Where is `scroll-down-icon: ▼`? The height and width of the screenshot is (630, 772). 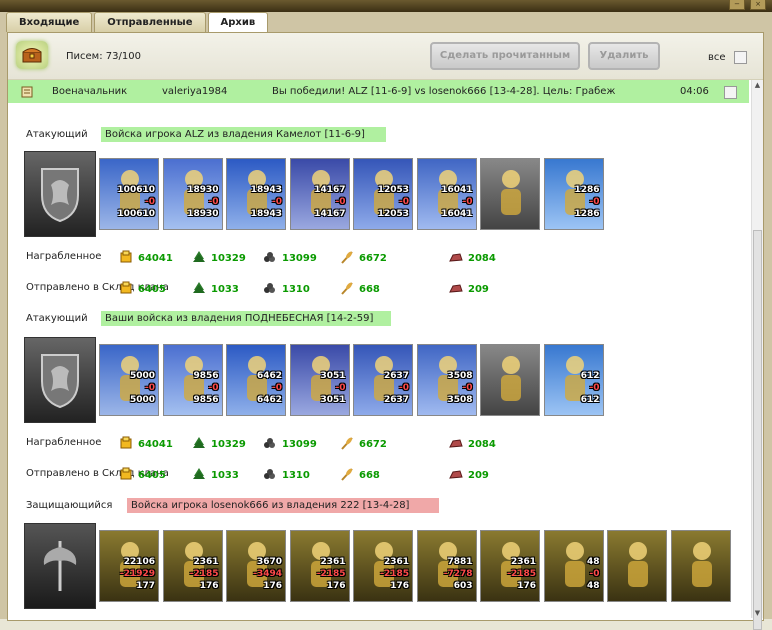 scroll-down-icon: ▼ is located at coordinates (757, 613).